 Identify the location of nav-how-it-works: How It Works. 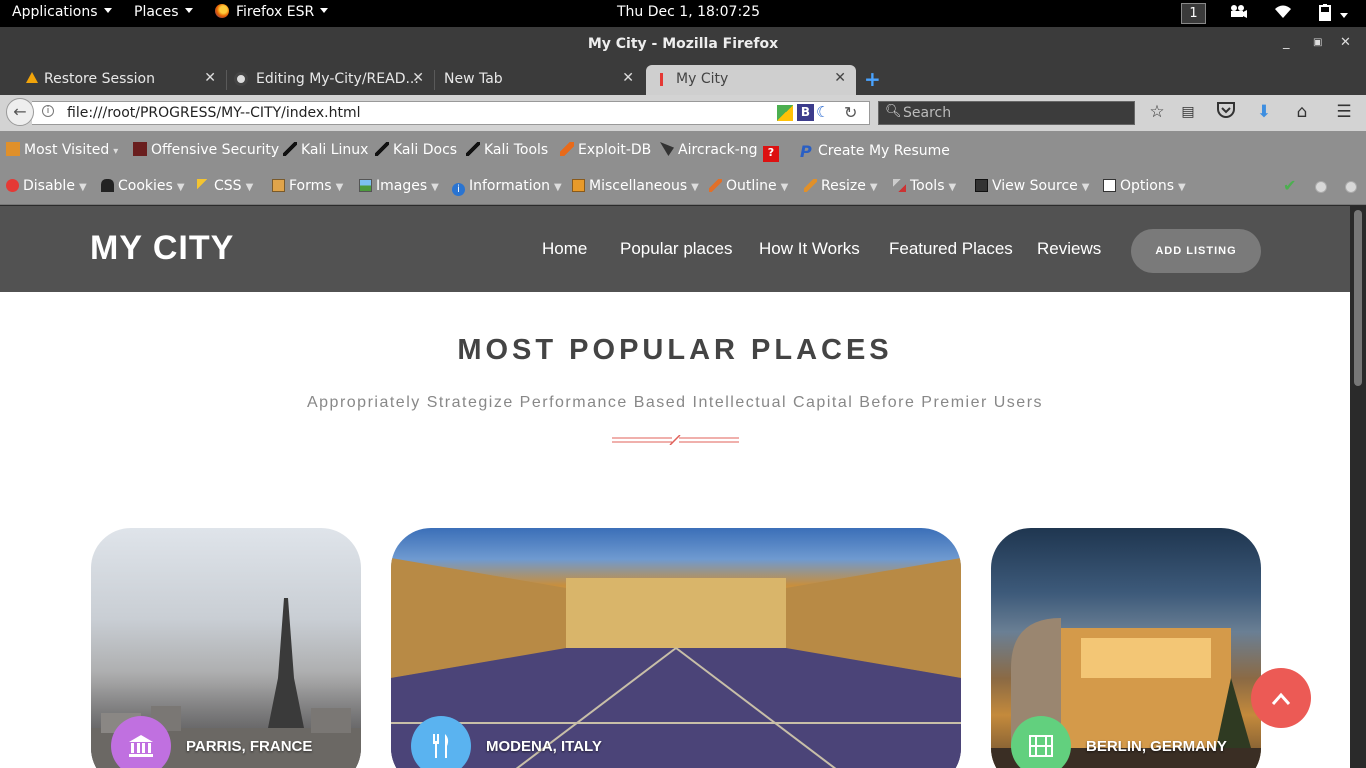
(809, 249).